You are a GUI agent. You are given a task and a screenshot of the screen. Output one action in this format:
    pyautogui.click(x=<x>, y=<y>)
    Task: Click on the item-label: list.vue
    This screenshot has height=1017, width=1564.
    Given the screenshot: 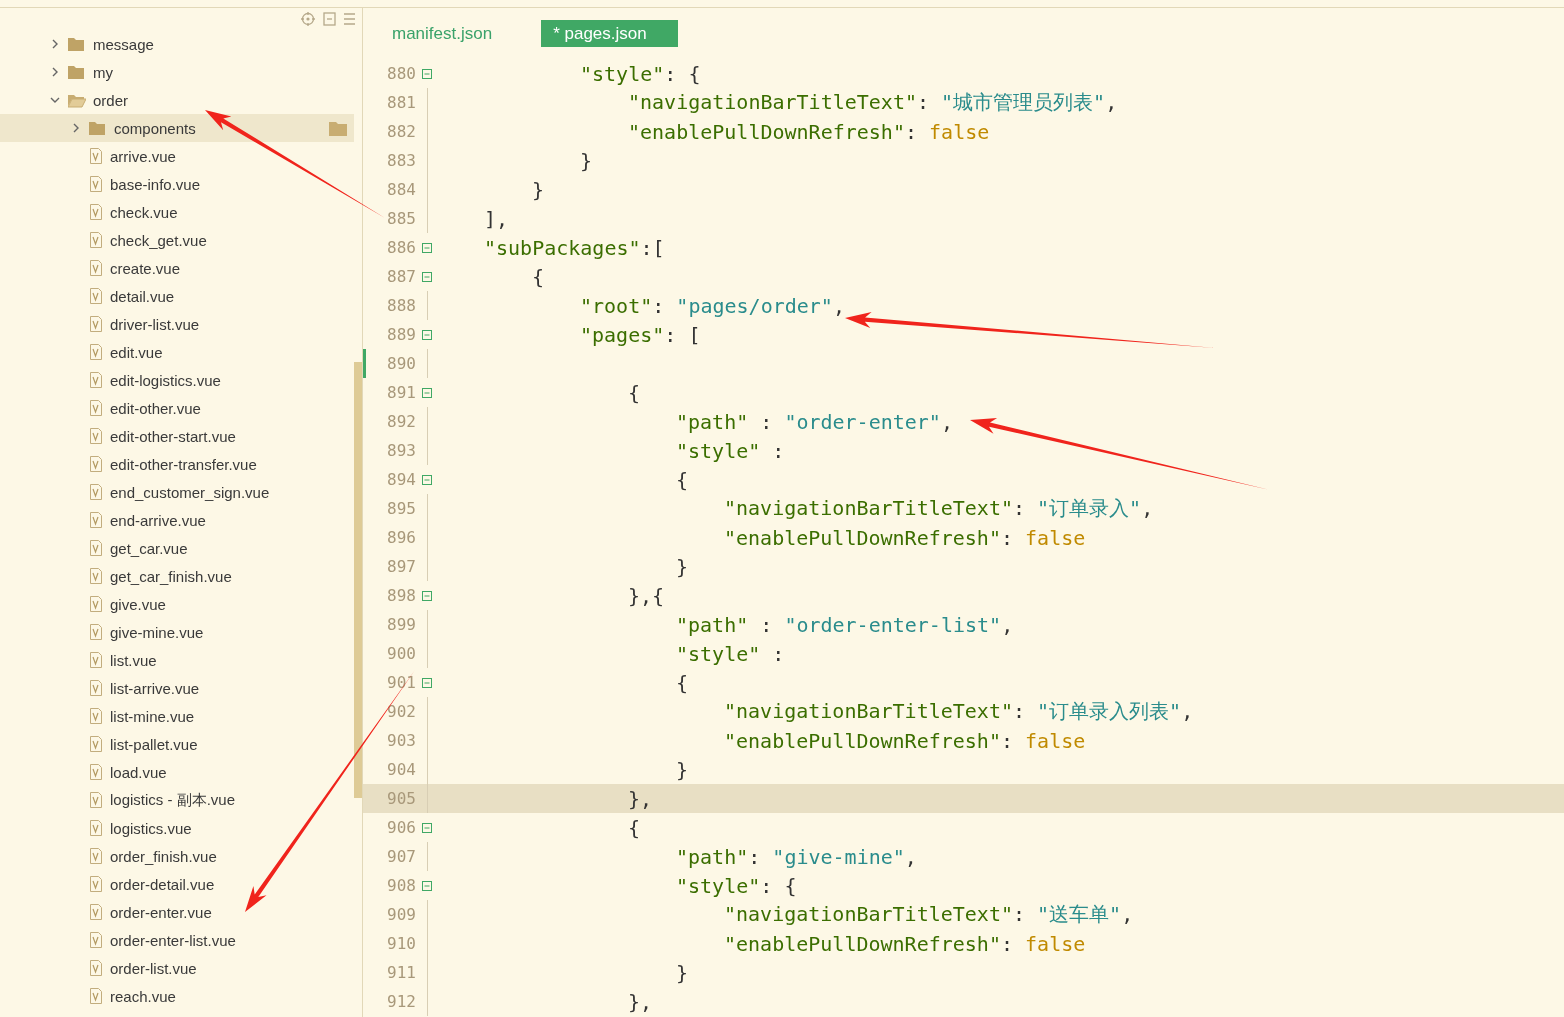 What is the action you would take?
    pyautogui.click(x=134, y=660)
    